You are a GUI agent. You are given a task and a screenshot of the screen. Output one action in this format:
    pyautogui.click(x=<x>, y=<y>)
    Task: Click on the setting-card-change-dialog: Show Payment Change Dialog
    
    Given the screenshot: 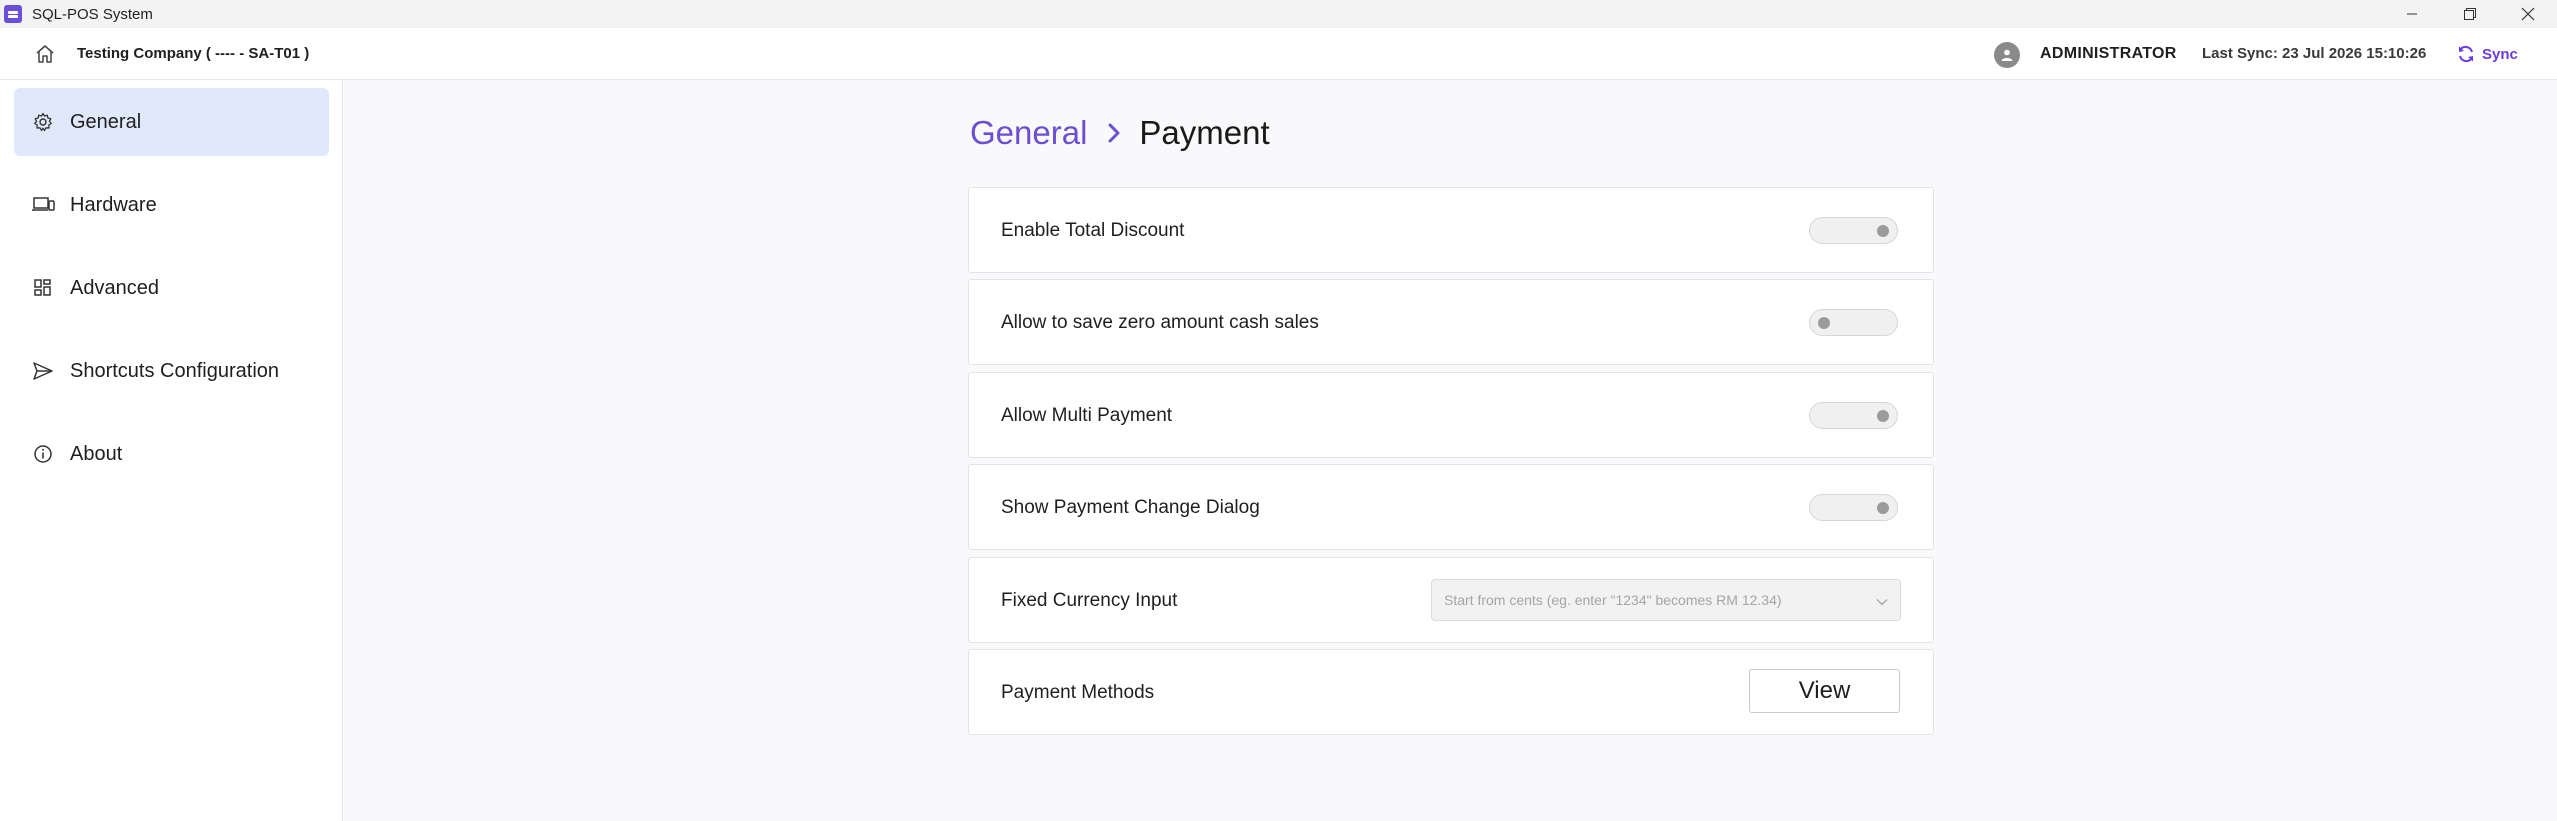 What is the action you would take?
    pyautogui.click(x=1451, y=507)
    